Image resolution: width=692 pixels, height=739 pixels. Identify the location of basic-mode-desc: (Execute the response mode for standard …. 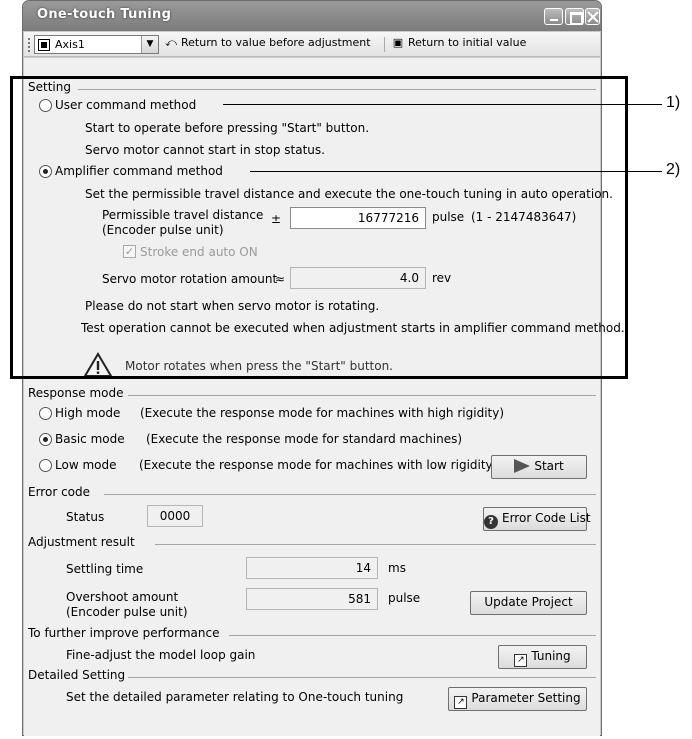
(304, 439).